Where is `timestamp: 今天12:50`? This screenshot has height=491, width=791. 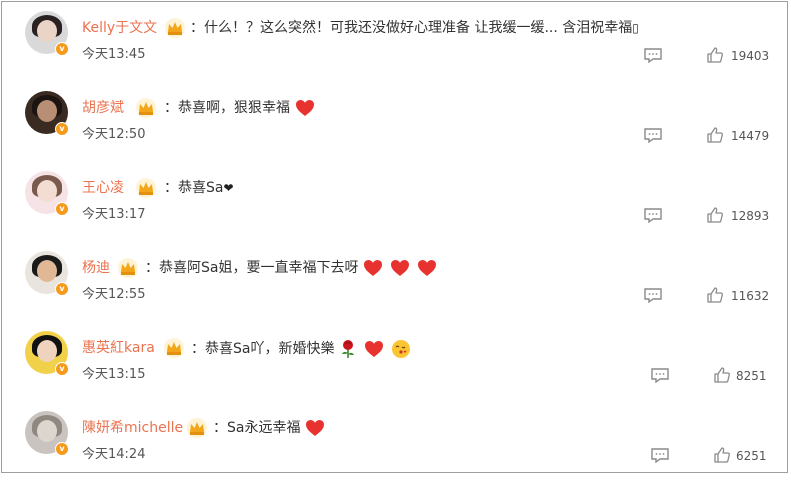 timestamp: 今天12:50 is located at coordinates (114, 134).